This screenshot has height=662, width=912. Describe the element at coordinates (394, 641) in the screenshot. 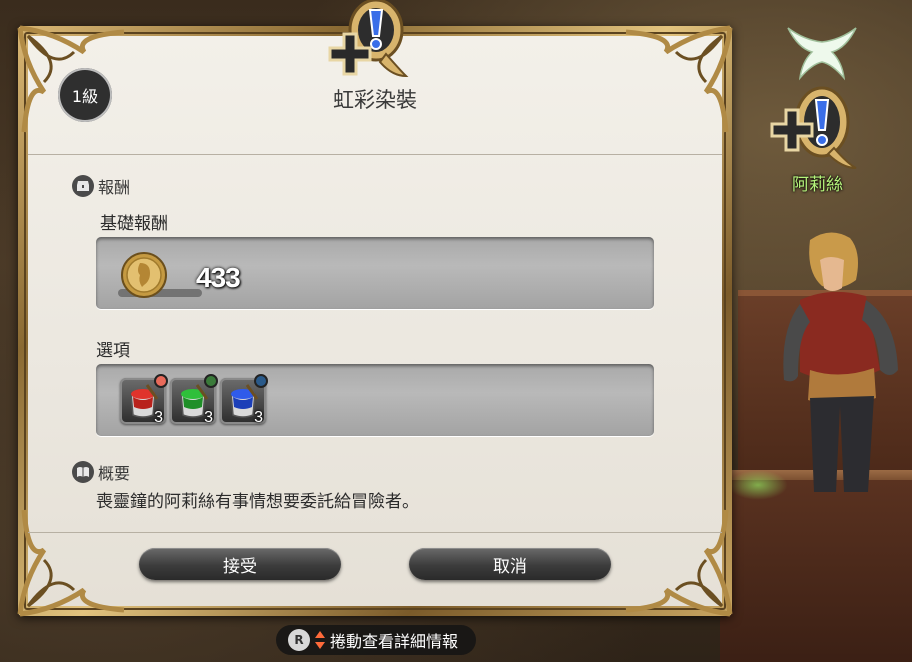

I see `hint-text: 捲動查看詳細情報` at that location.